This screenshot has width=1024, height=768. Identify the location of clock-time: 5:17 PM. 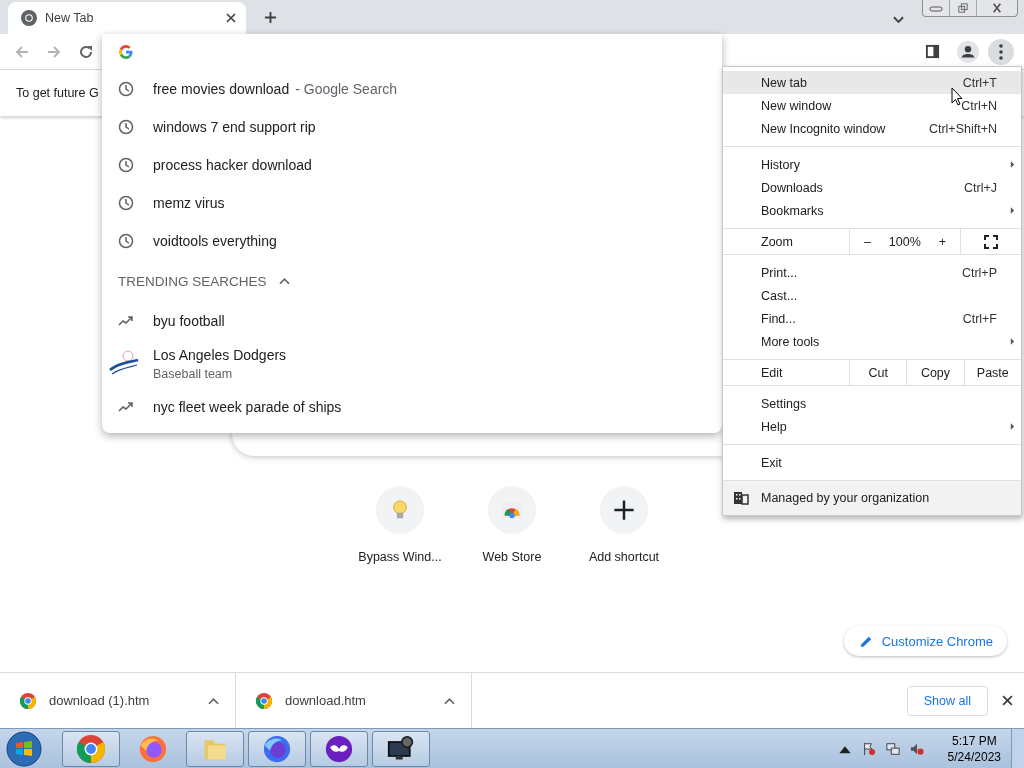
(974, 740).